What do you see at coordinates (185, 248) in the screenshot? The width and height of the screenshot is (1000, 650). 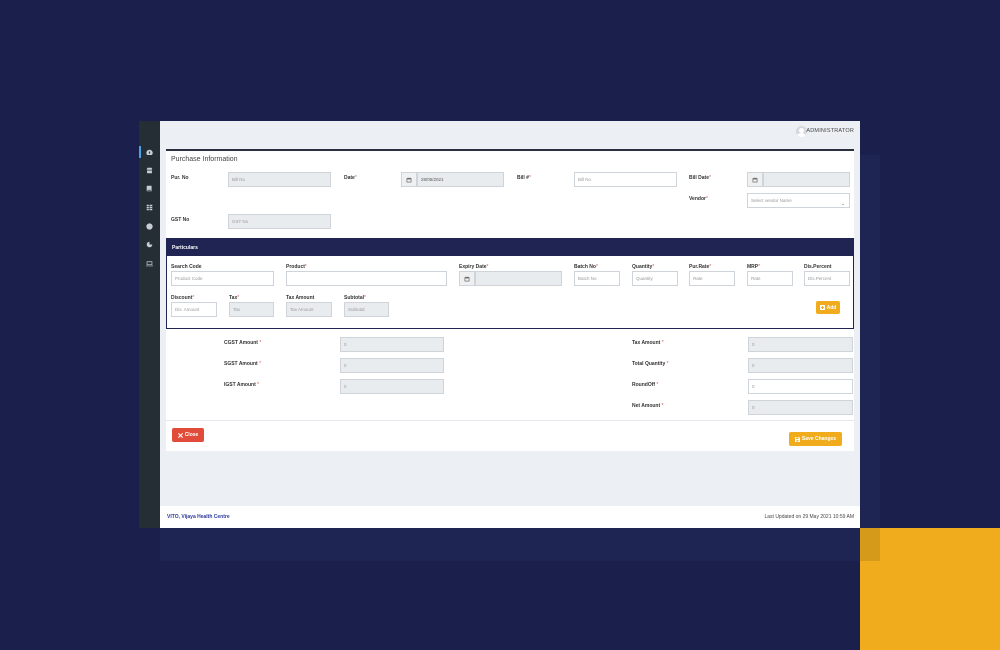 I see `particulars-title: Particulars` at bounding box center [185, 248].